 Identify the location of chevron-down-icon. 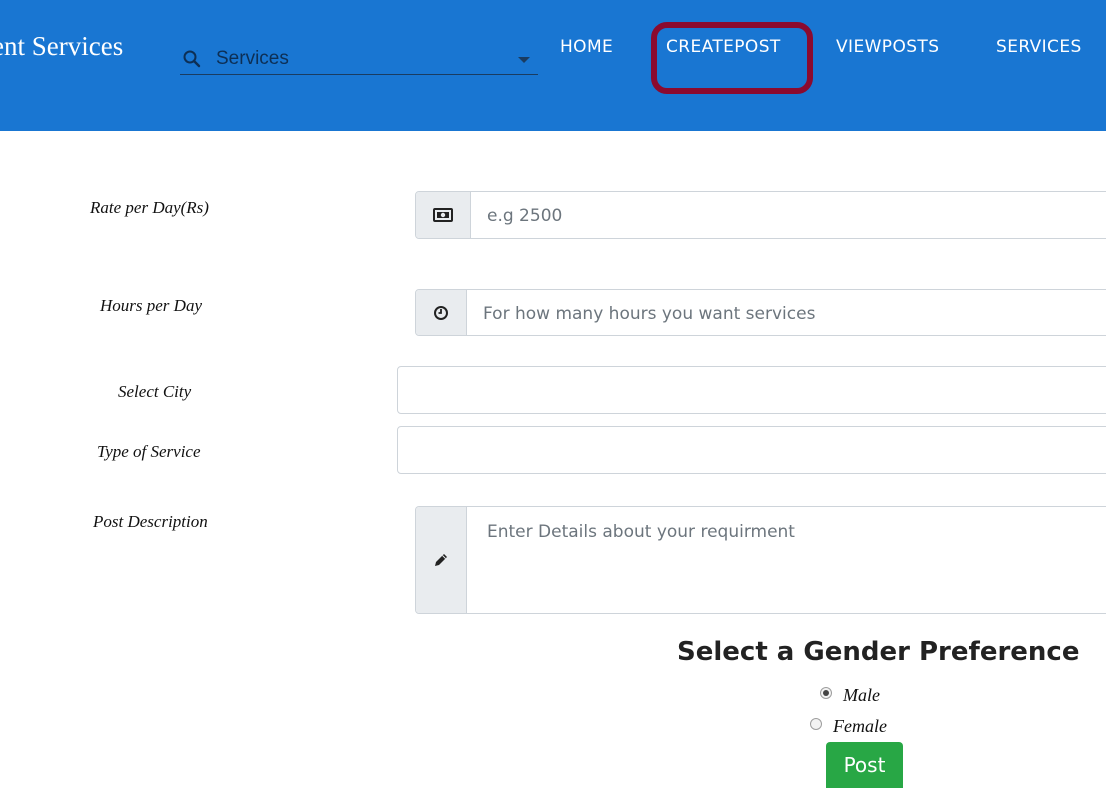
(524, 60).